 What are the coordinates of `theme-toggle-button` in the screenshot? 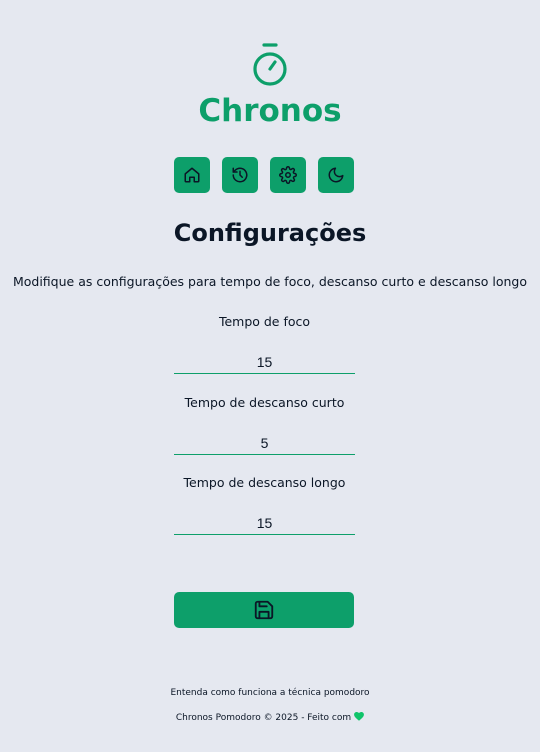 It's located at (336, 175).